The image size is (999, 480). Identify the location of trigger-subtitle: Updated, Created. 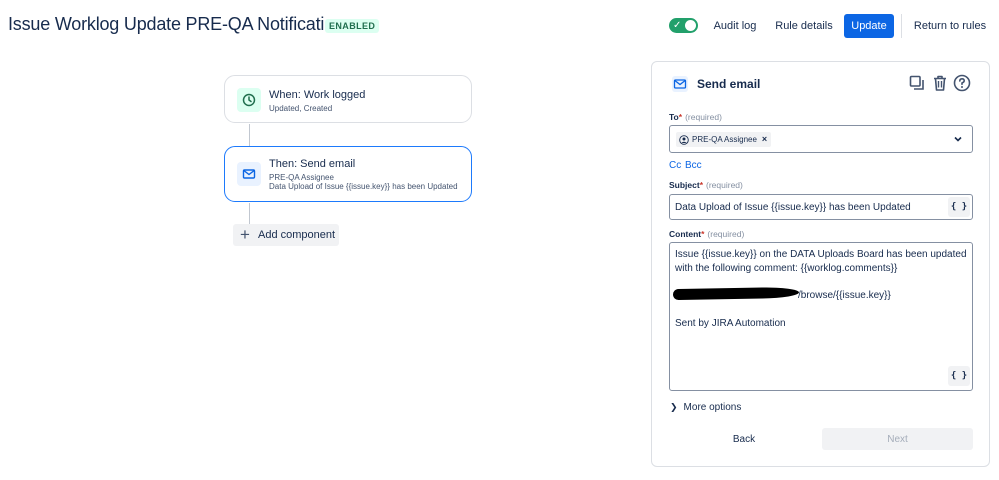
(301, 108).